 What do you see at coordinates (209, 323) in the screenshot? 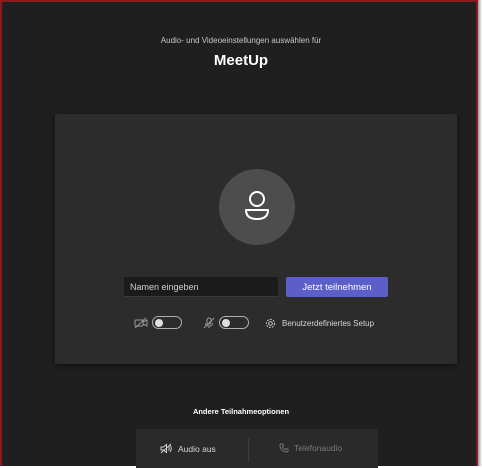
I see `mic-off-icon` at bounding box center [209, 323].